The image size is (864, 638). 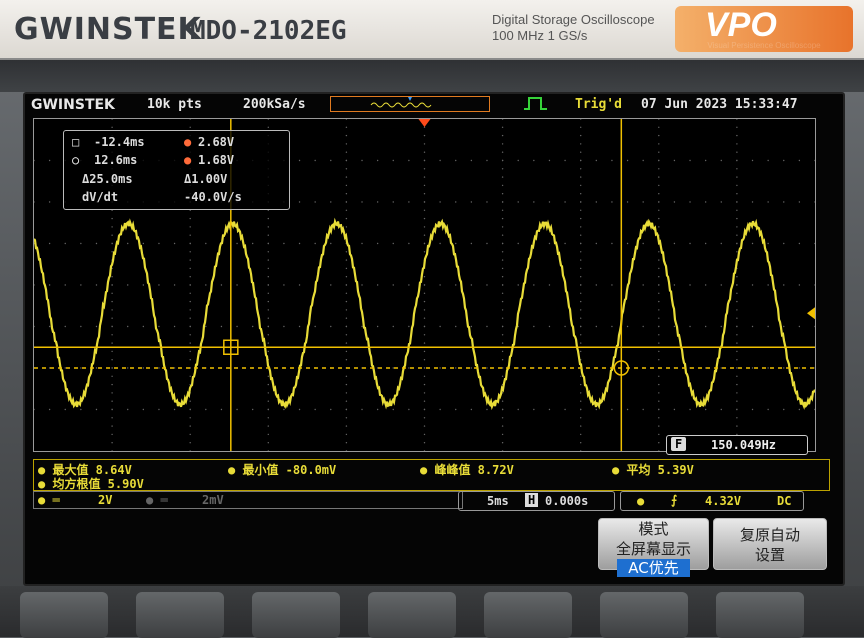 I want to click on trigger-bar: ● ⨍ 4.32V DC, so click(x=712, y=501).